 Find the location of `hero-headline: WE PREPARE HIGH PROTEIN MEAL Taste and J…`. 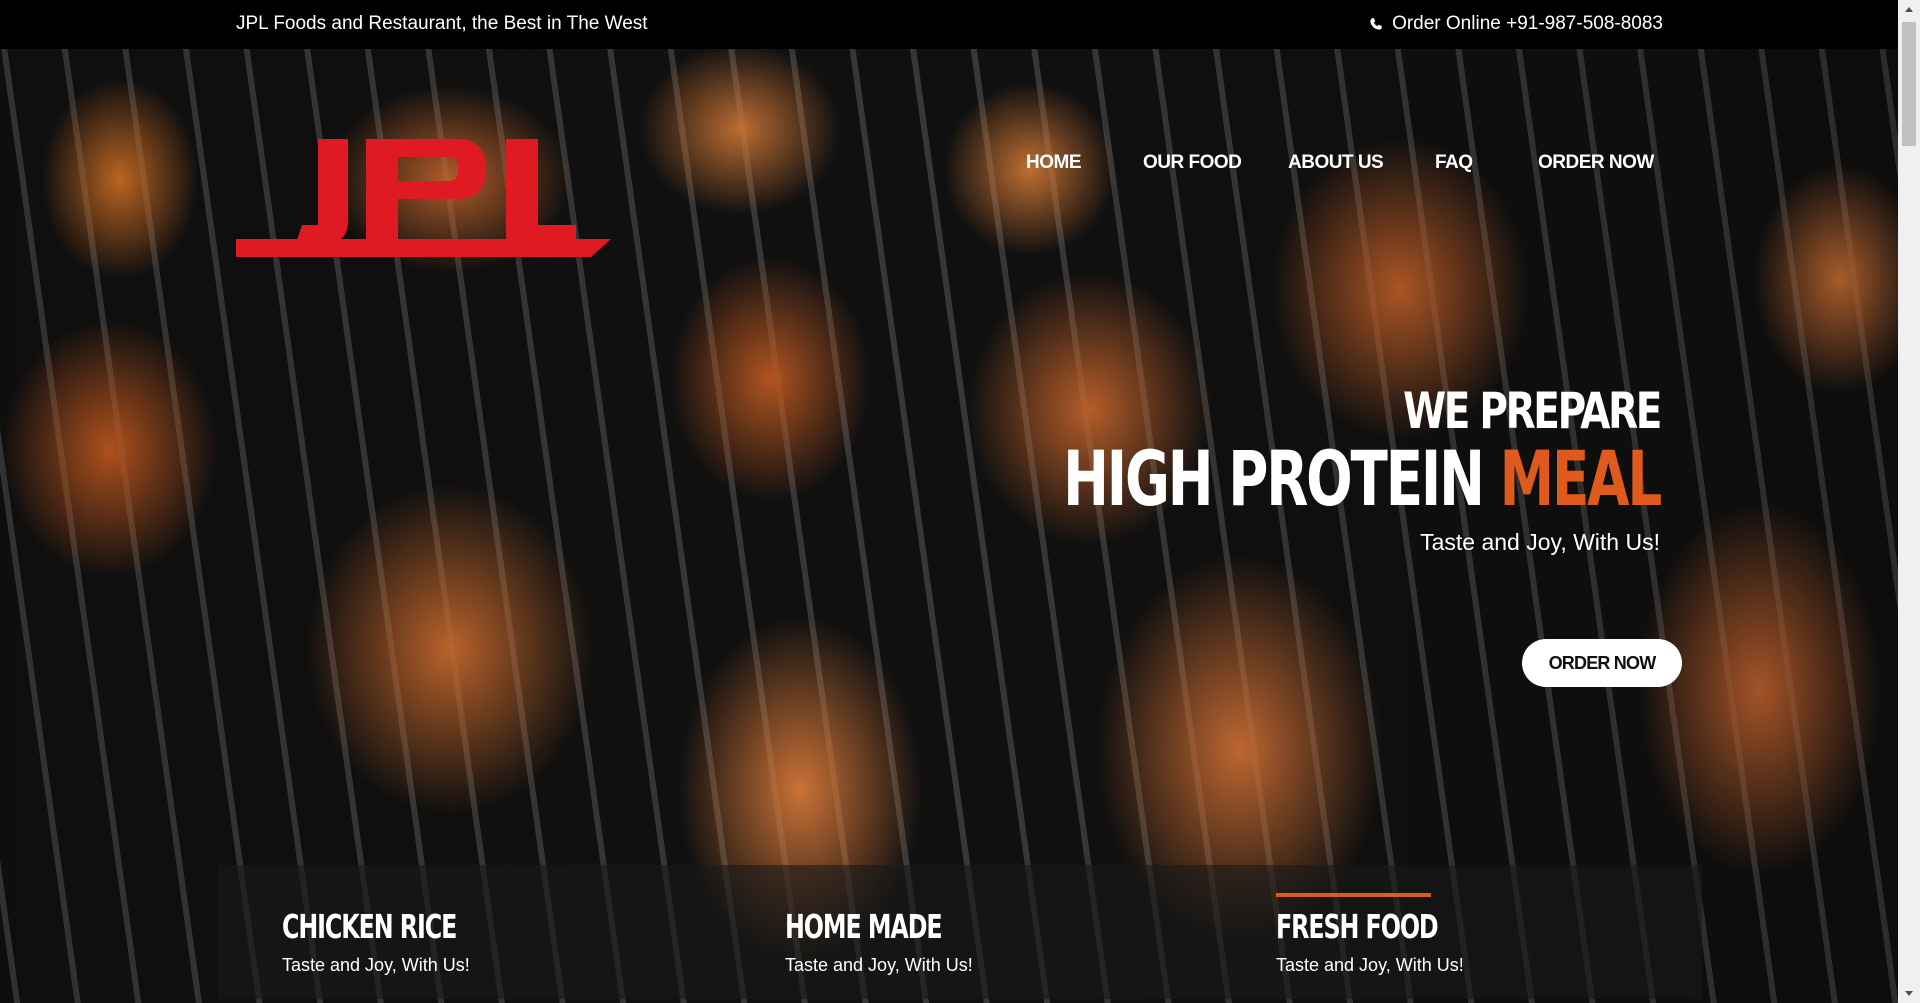

hero-headline: WE PREPARE HIGH PROTEIN MEAL Taste and J… is located at coordinates (1246, 469).